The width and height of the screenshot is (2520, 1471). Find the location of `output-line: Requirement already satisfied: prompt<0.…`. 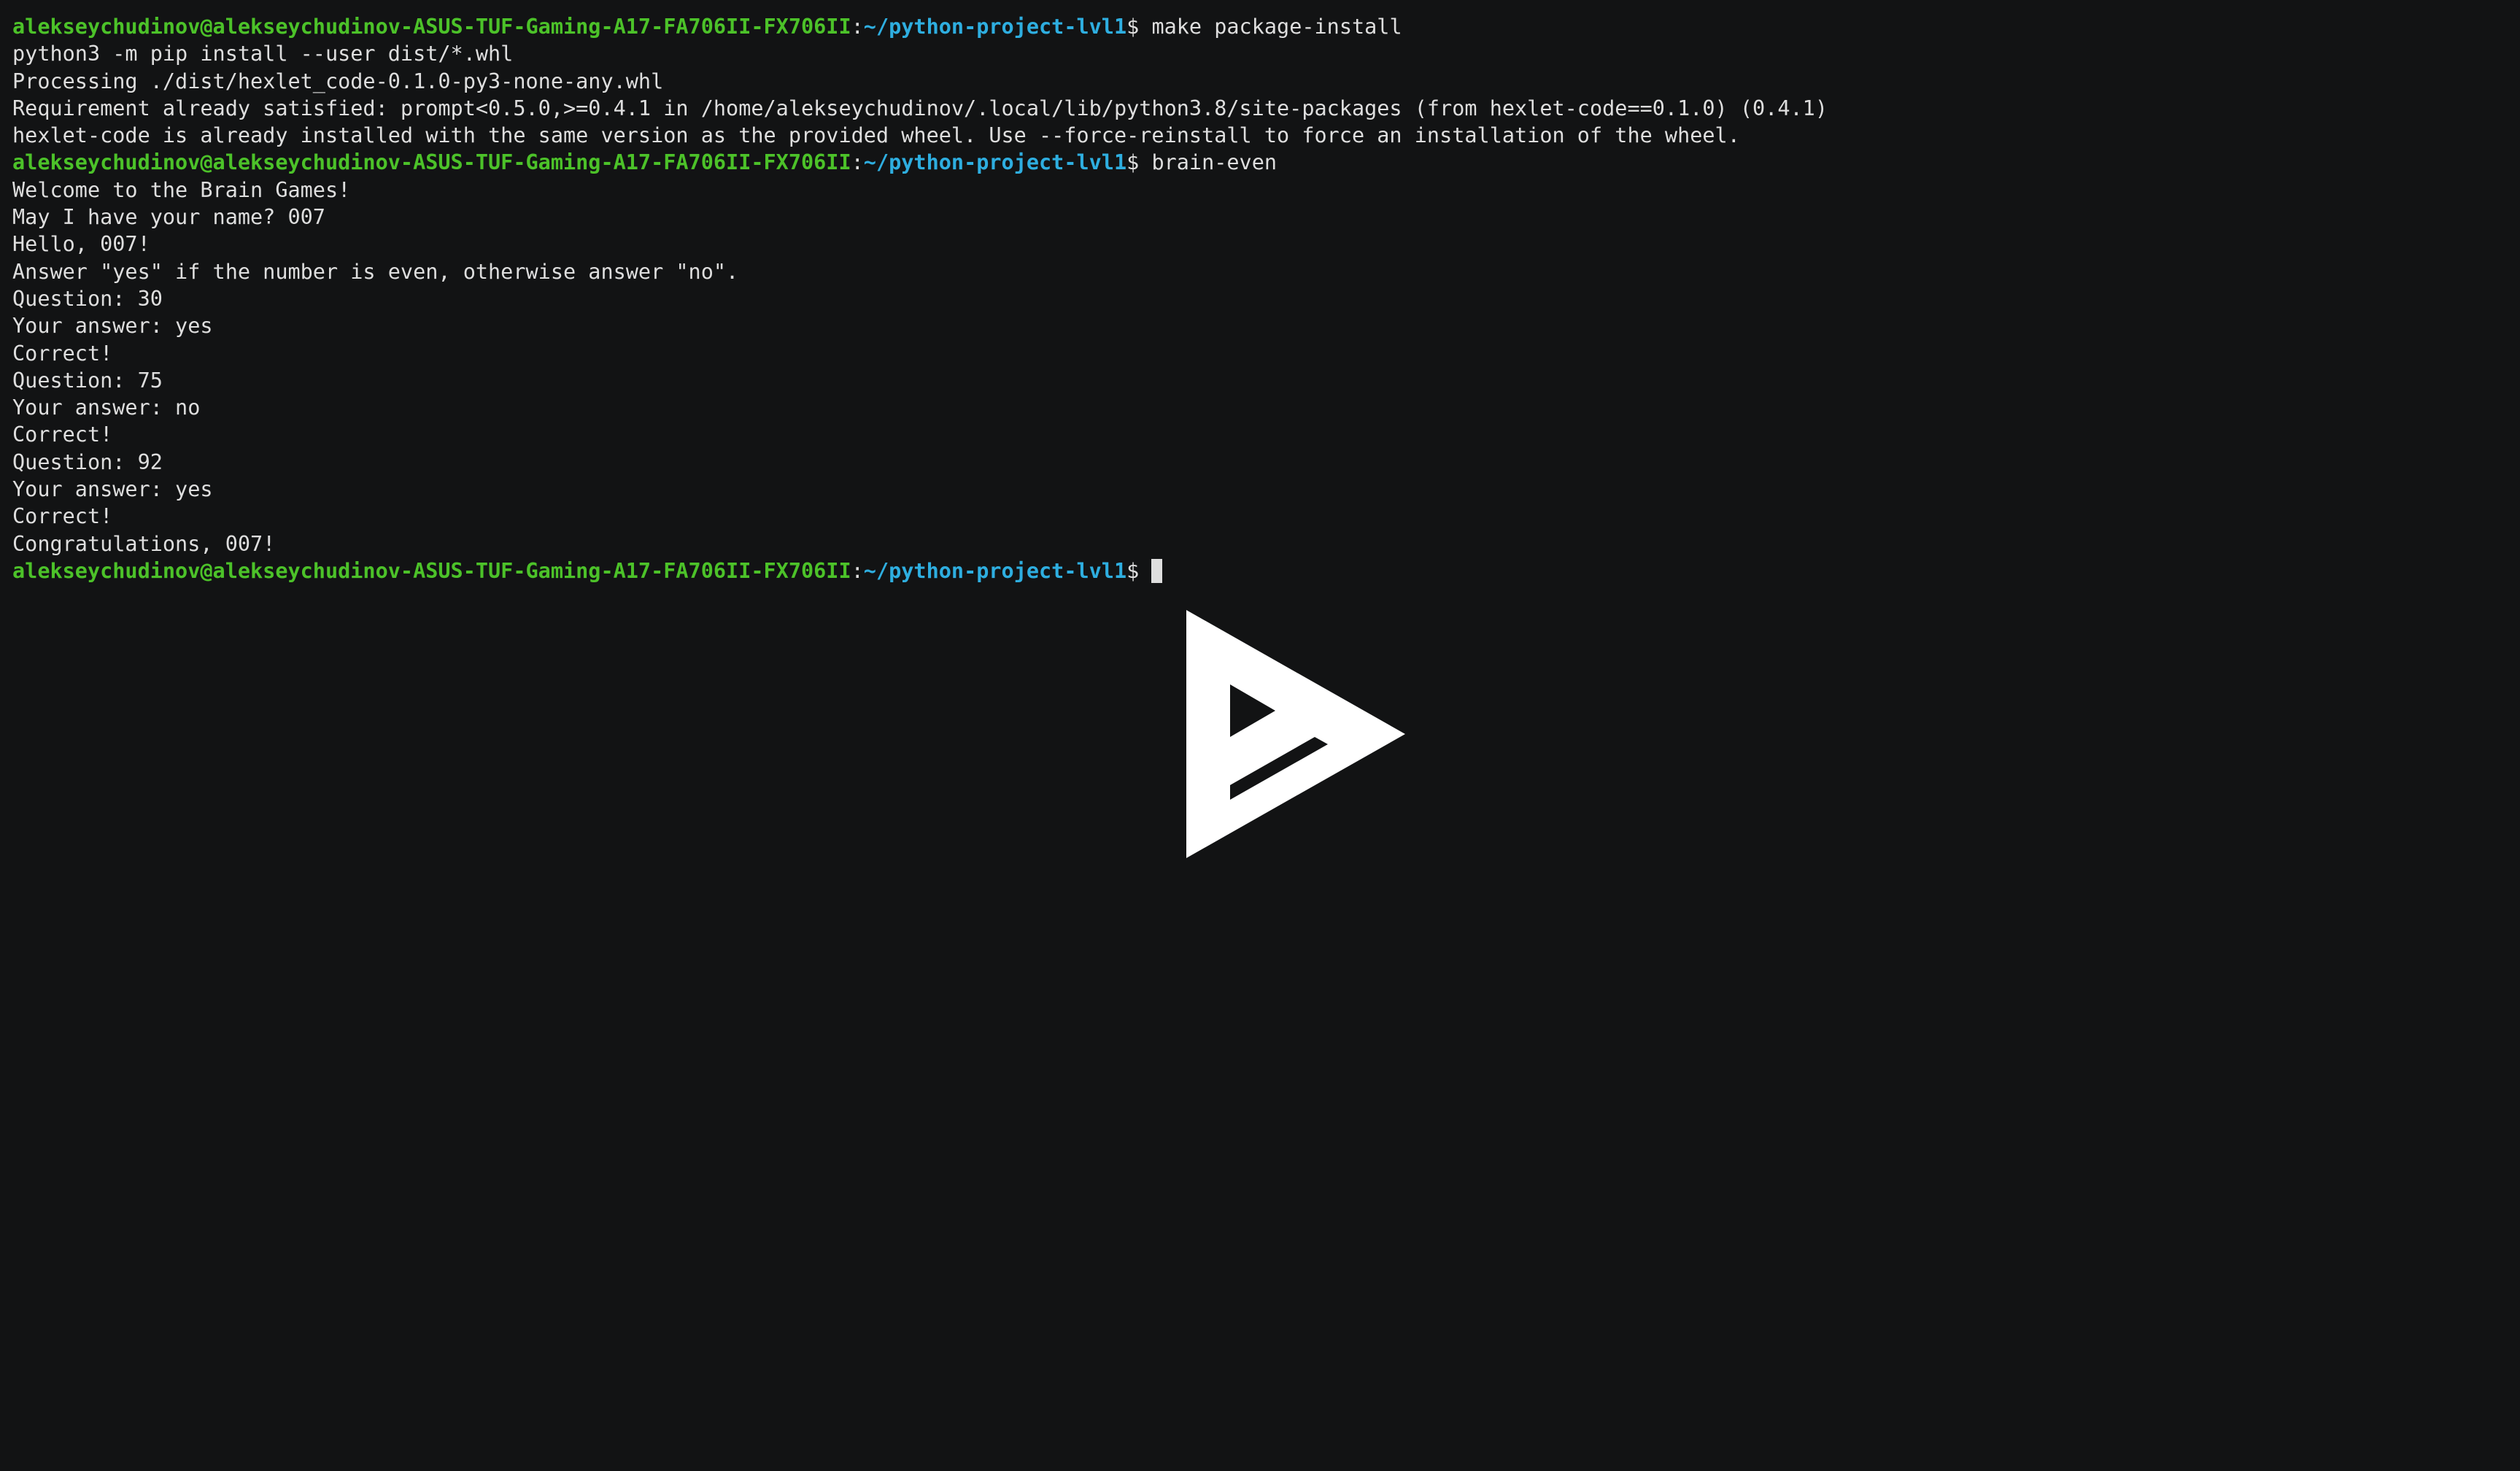

output-line: Requirement already satisfied: prompt<0.… is located at coordinates (920, 108).